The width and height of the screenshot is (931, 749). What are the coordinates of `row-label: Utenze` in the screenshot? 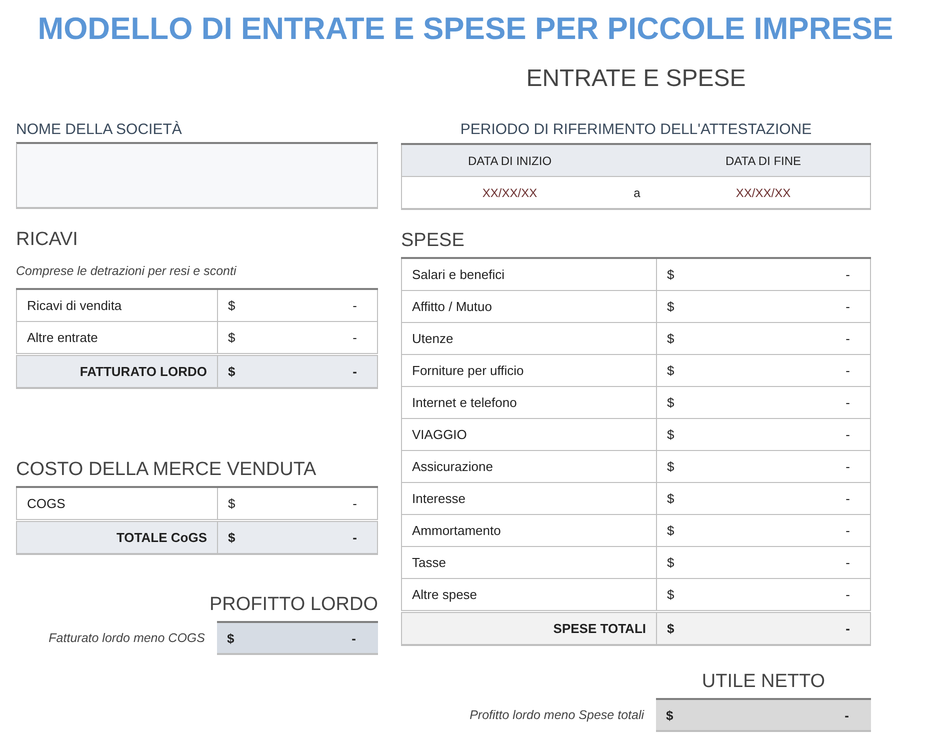 It's located at (529, 338).